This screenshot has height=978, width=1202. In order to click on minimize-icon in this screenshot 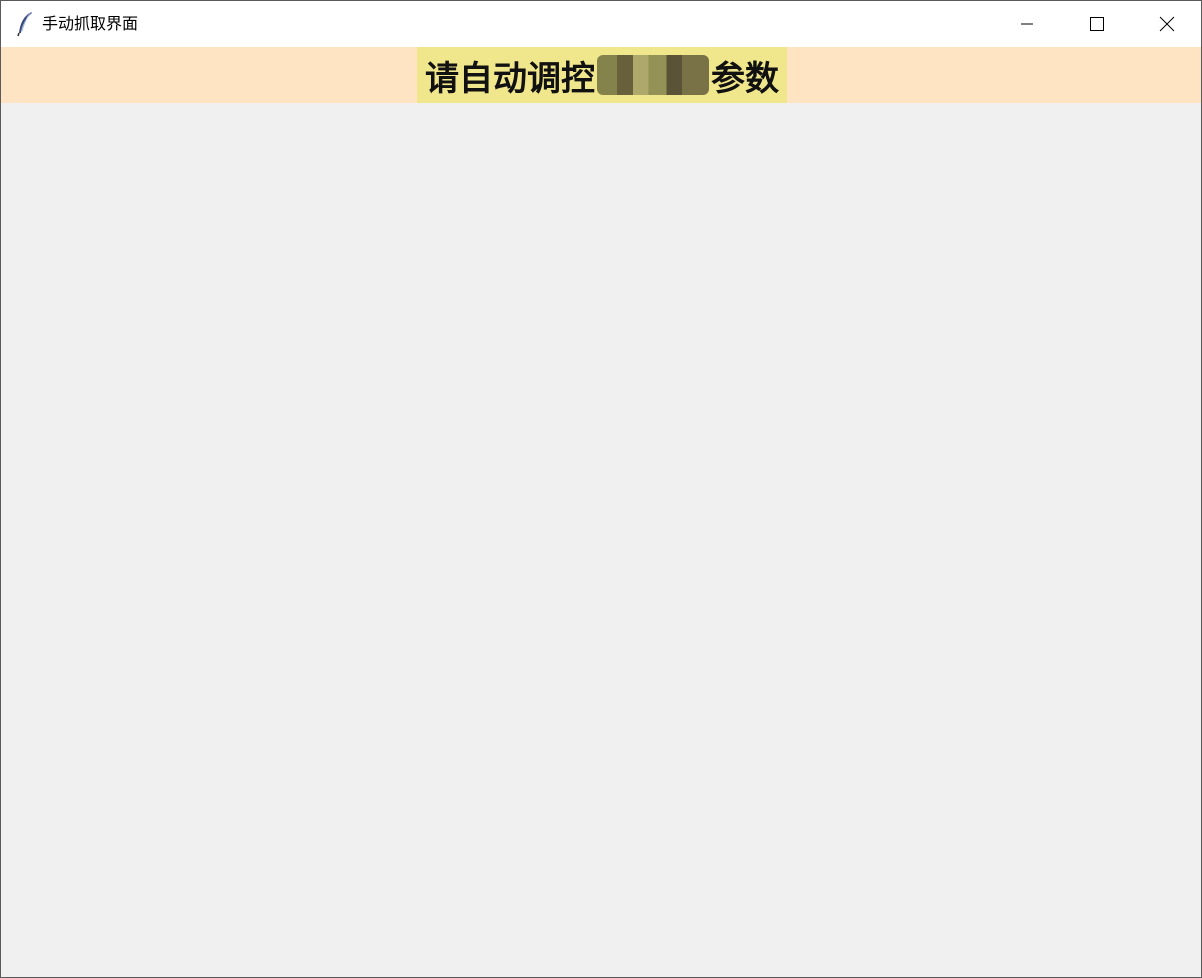, I will do `click(1027, 24)`.